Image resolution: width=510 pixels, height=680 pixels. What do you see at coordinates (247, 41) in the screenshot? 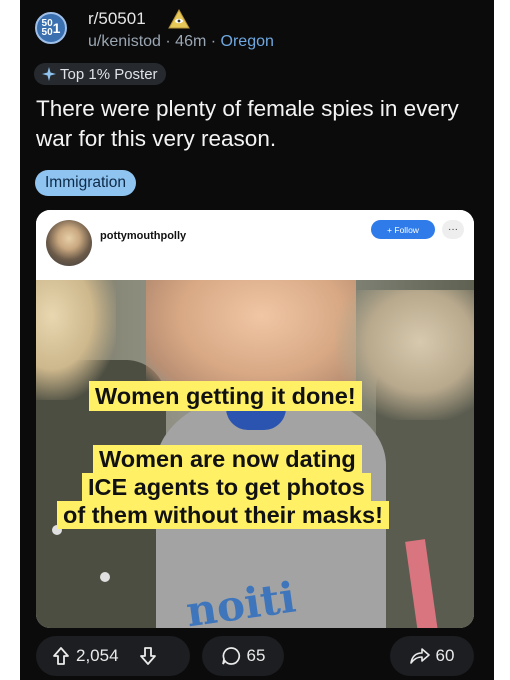
I see `location-link: Oregon` at bounding box center [247, 41].